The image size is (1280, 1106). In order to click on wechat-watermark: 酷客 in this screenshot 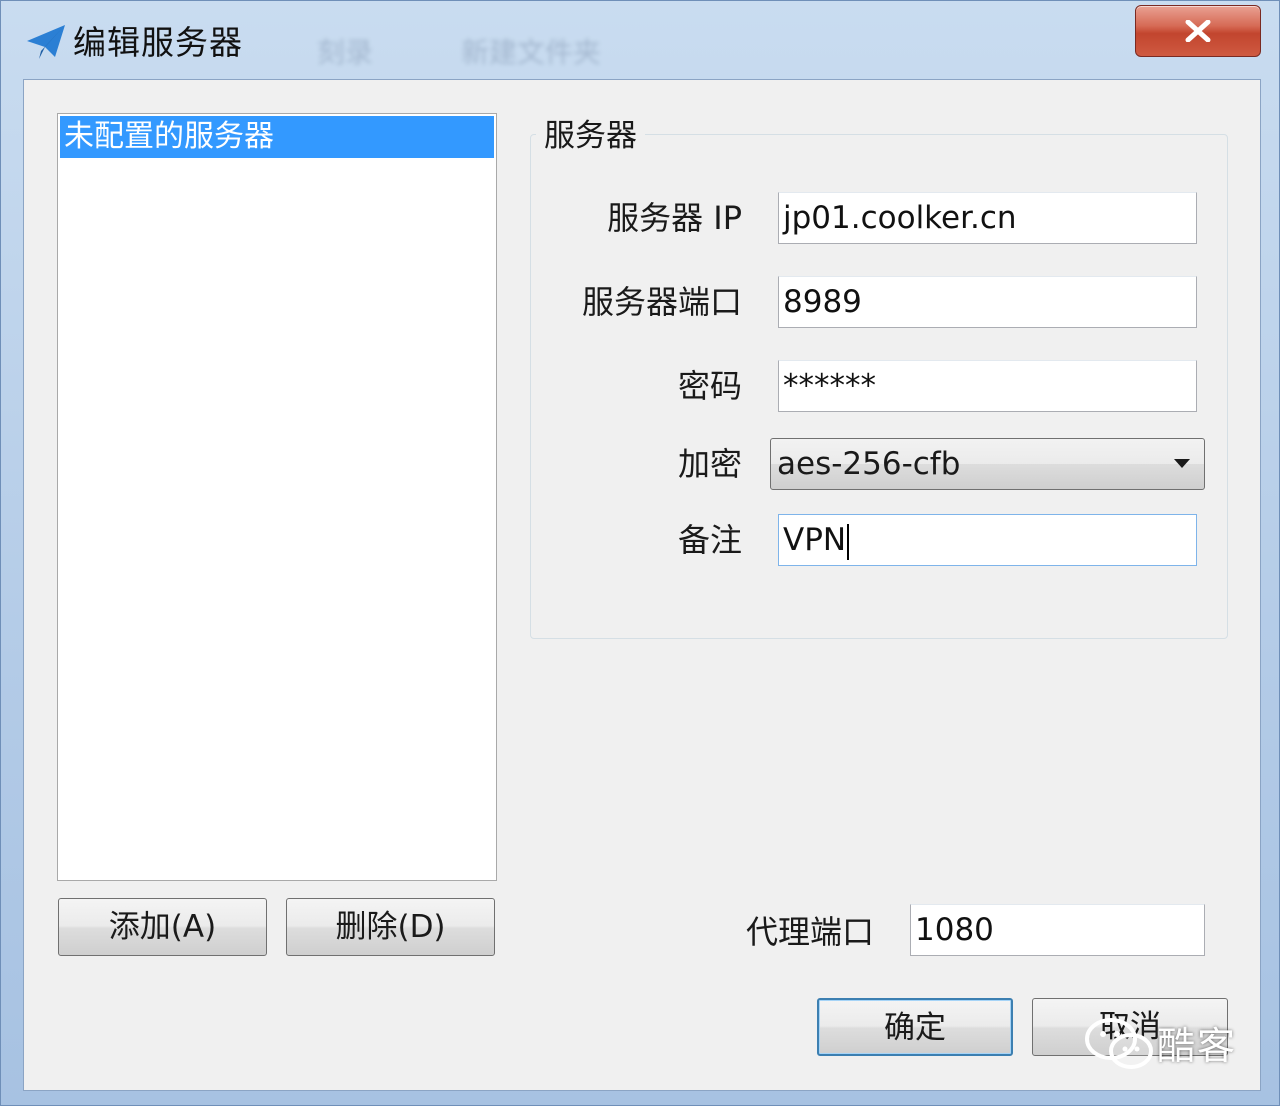, I will do `click(1170, 1043)`.